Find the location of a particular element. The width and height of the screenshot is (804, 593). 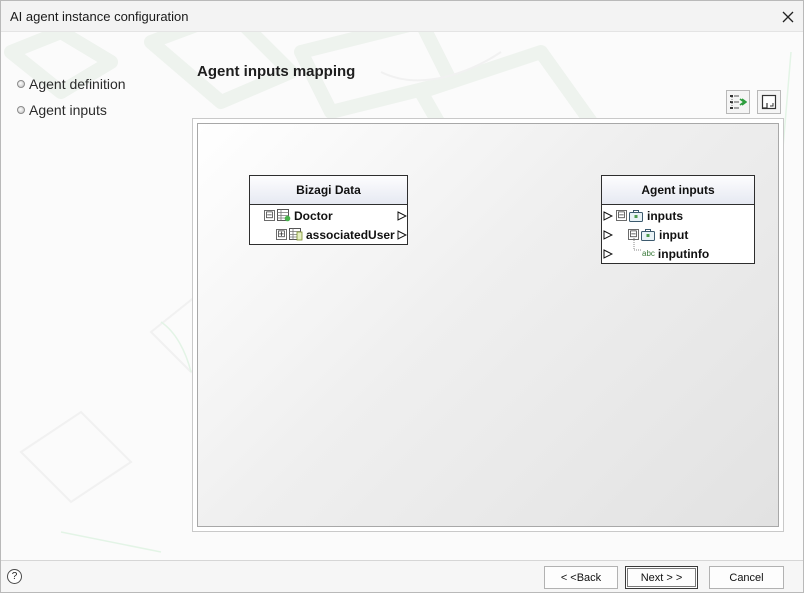

close-icon is located at coordinates (788, 16).